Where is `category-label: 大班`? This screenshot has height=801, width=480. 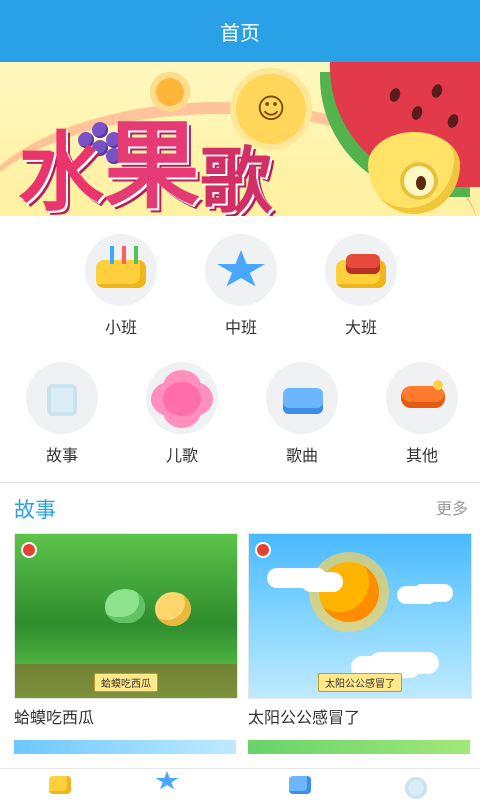
category-label: 大班 is located at coordinates (360, 327).